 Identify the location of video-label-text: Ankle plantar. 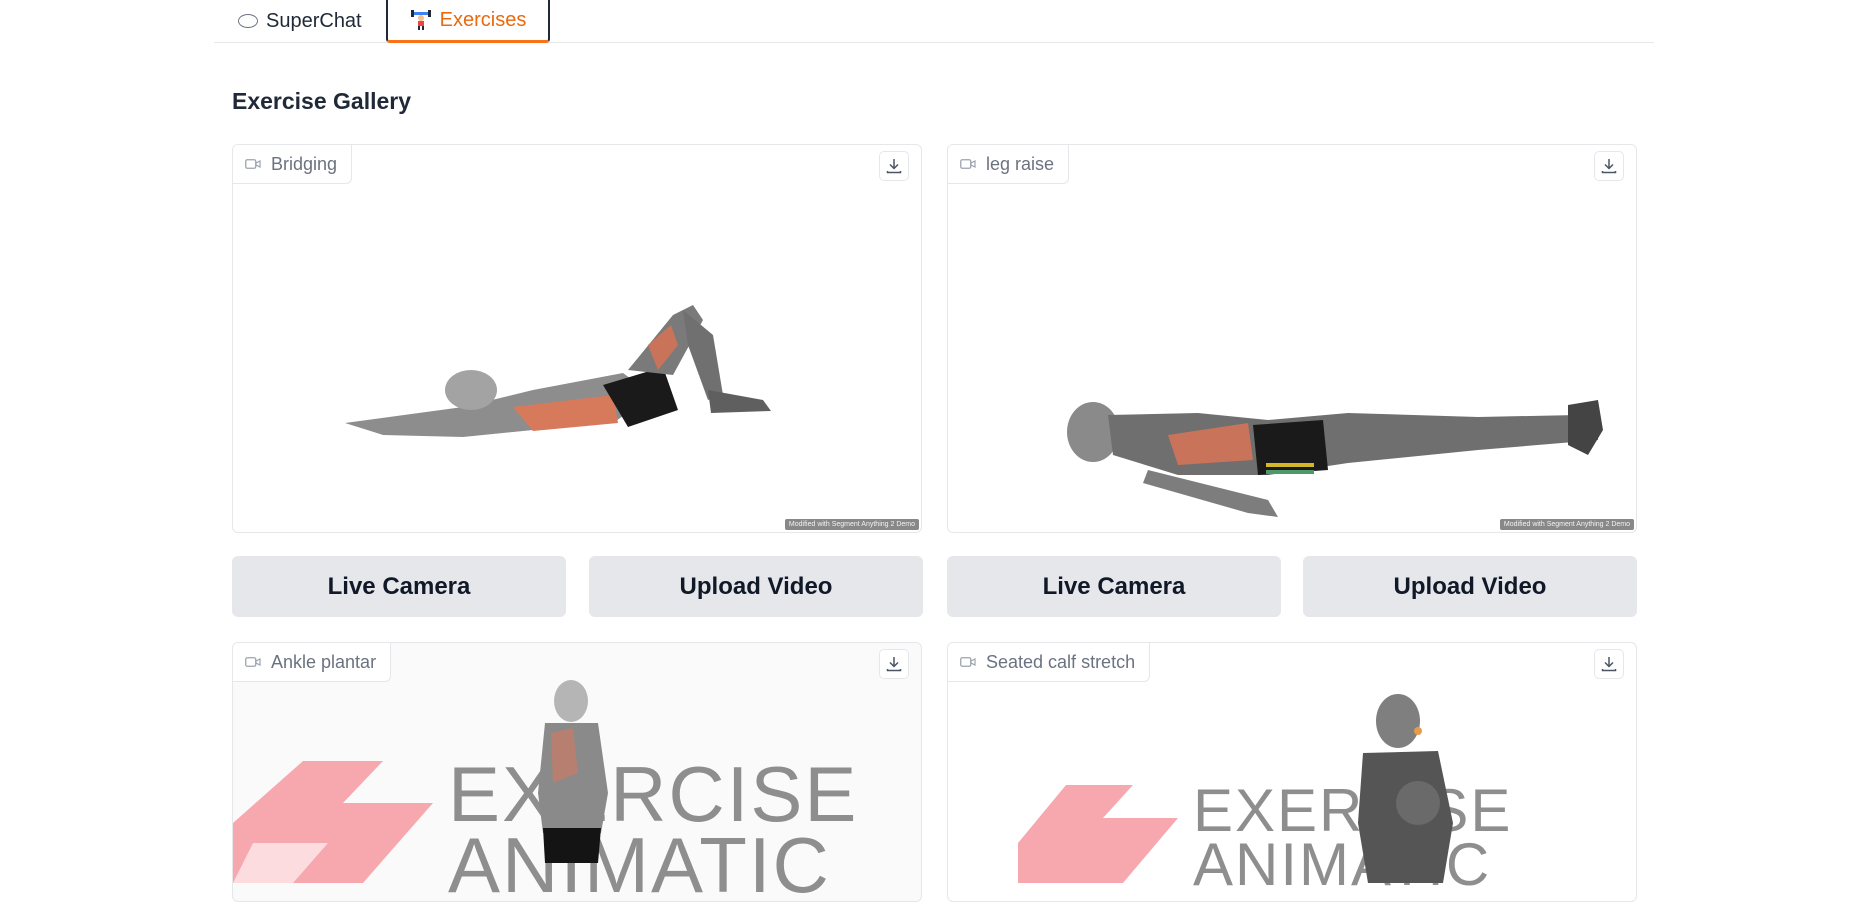
(324, 661).